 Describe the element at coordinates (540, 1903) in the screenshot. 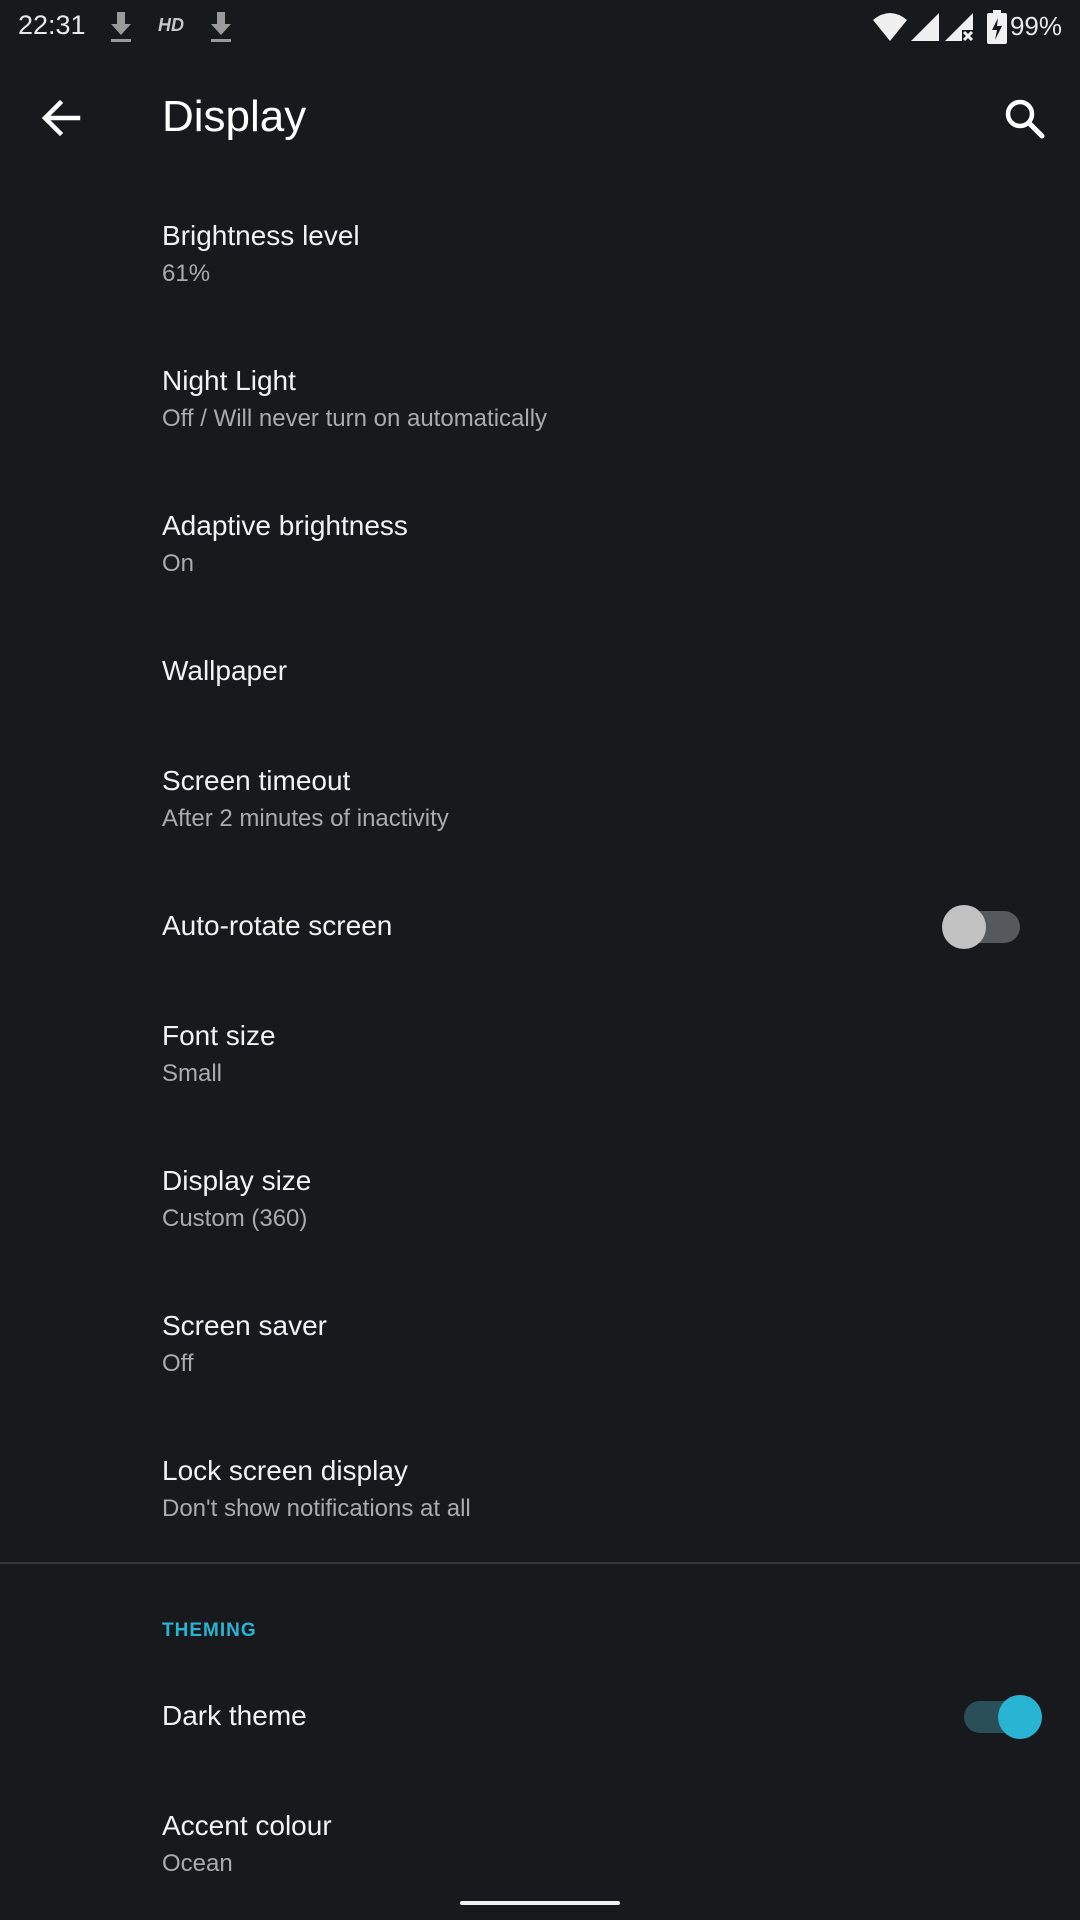

I see `gesture-nav-handle` at that location.